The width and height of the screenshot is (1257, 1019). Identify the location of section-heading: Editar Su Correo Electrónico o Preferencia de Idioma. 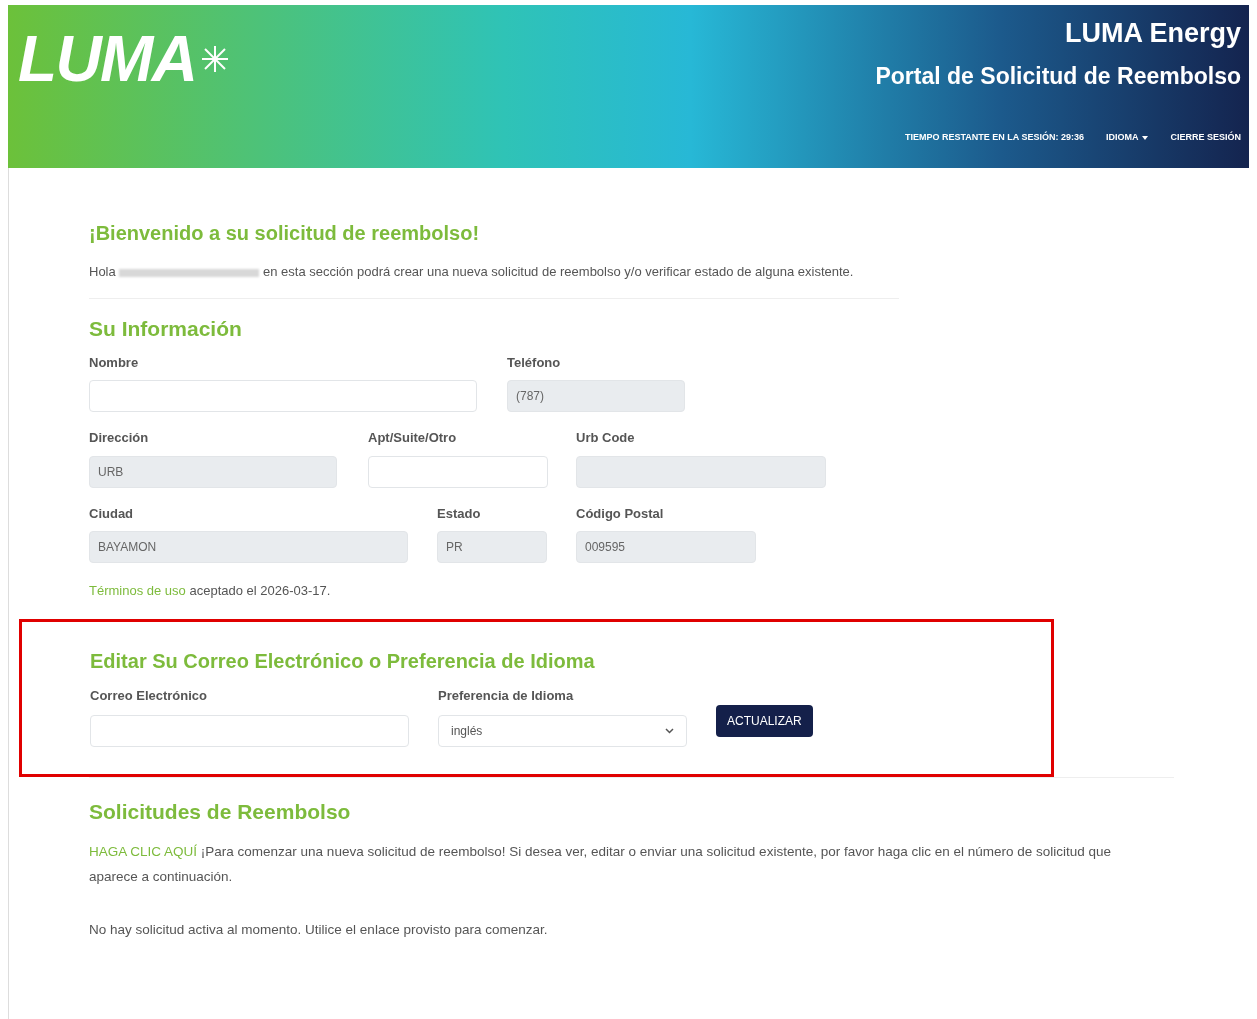
(343, 661).